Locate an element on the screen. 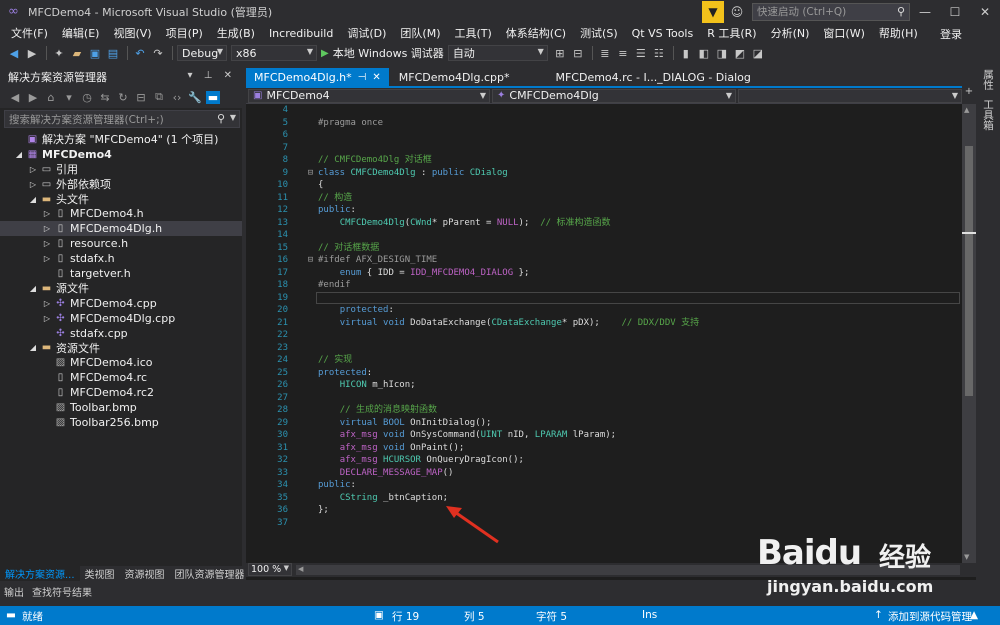 This screenshot has height=625, width=1000. tree-item: ◢ ▬ 源文件 is located at coordinates (121, 288).